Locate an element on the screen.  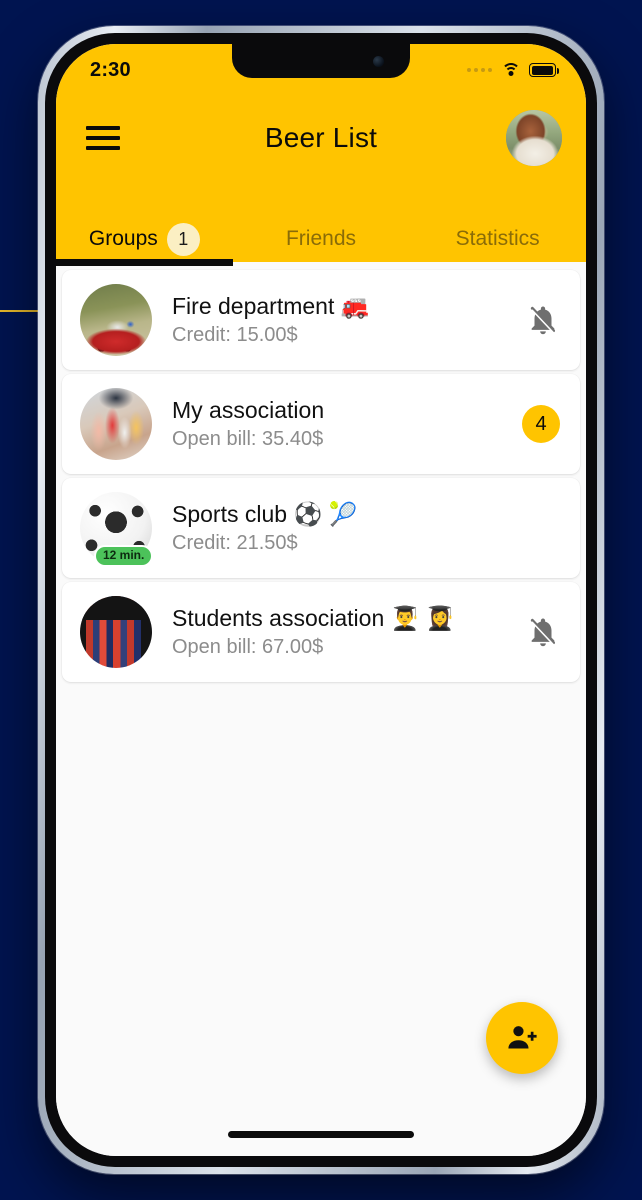
tab-statistics: Statistics is located at coordinates (497, 239).